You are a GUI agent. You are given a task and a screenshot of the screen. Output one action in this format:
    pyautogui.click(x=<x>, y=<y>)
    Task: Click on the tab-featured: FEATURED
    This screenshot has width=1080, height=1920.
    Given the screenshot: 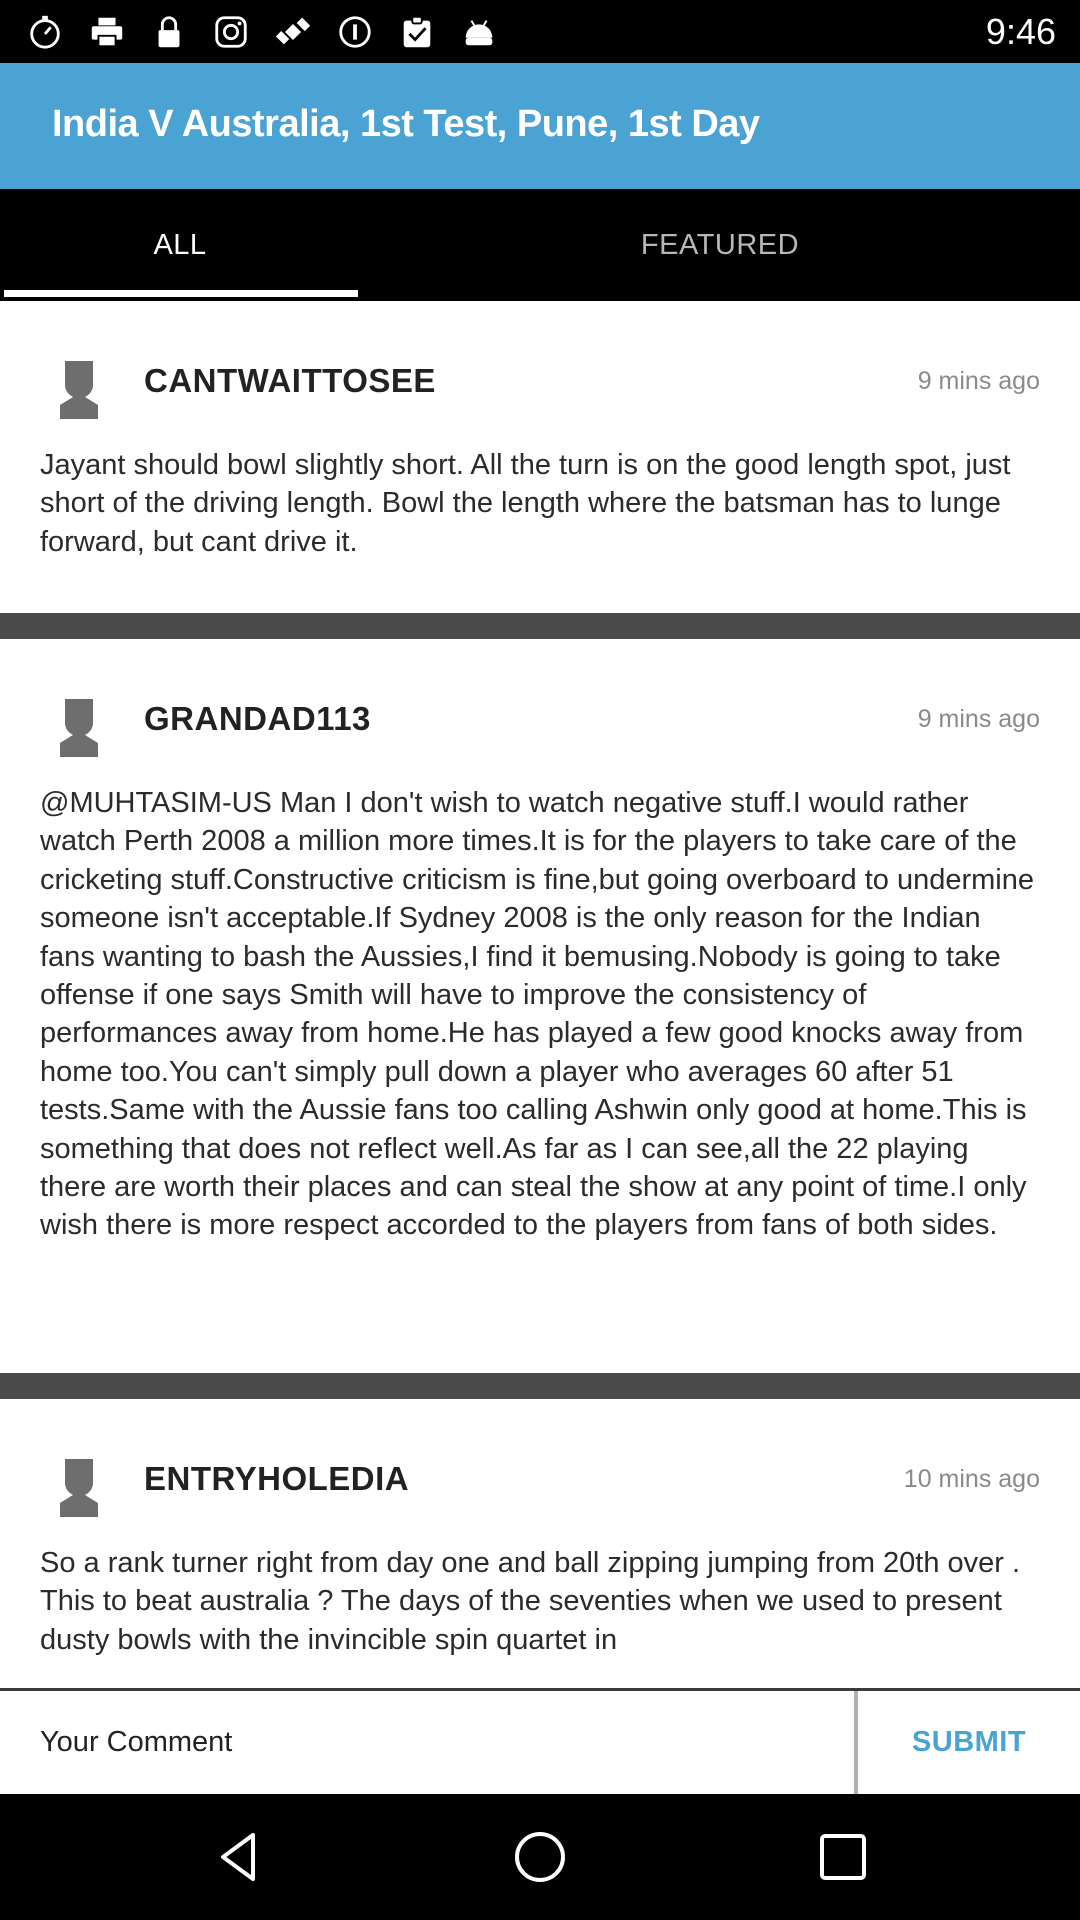 What is the action you would take?
    pyautogui.click(x=720, y=245)
    